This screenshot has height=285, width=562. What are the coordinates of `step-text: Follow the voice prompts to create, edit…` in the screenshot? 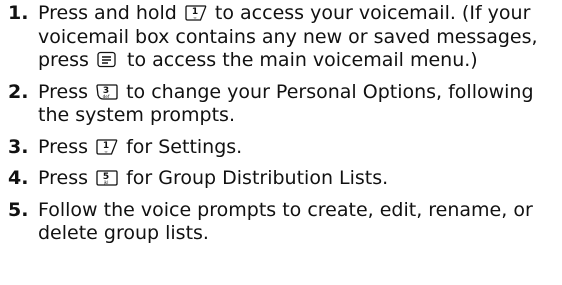 It's located at (285, 222).